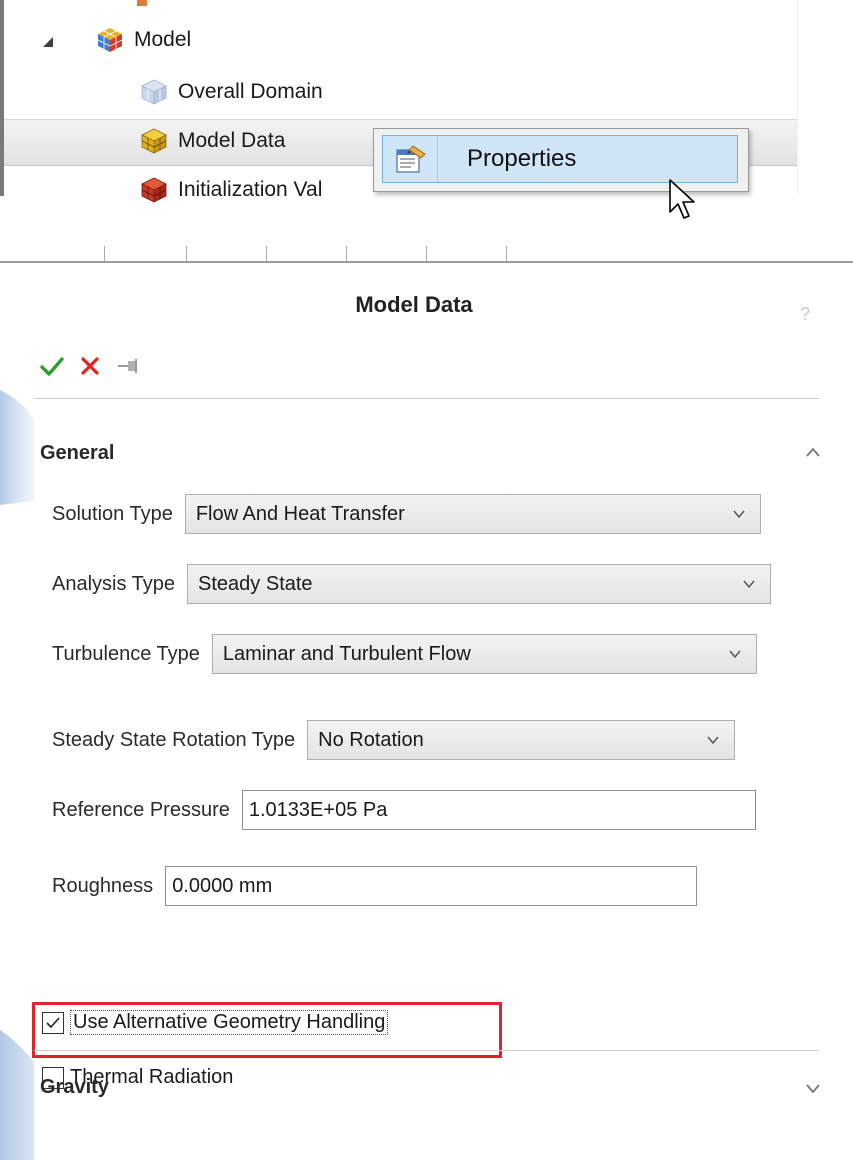 The height and width of the screenshot is (1160, 853). Describe the element at coordinates (813, 452) in the screenshot. I see `chevron-up-icon` at that location.